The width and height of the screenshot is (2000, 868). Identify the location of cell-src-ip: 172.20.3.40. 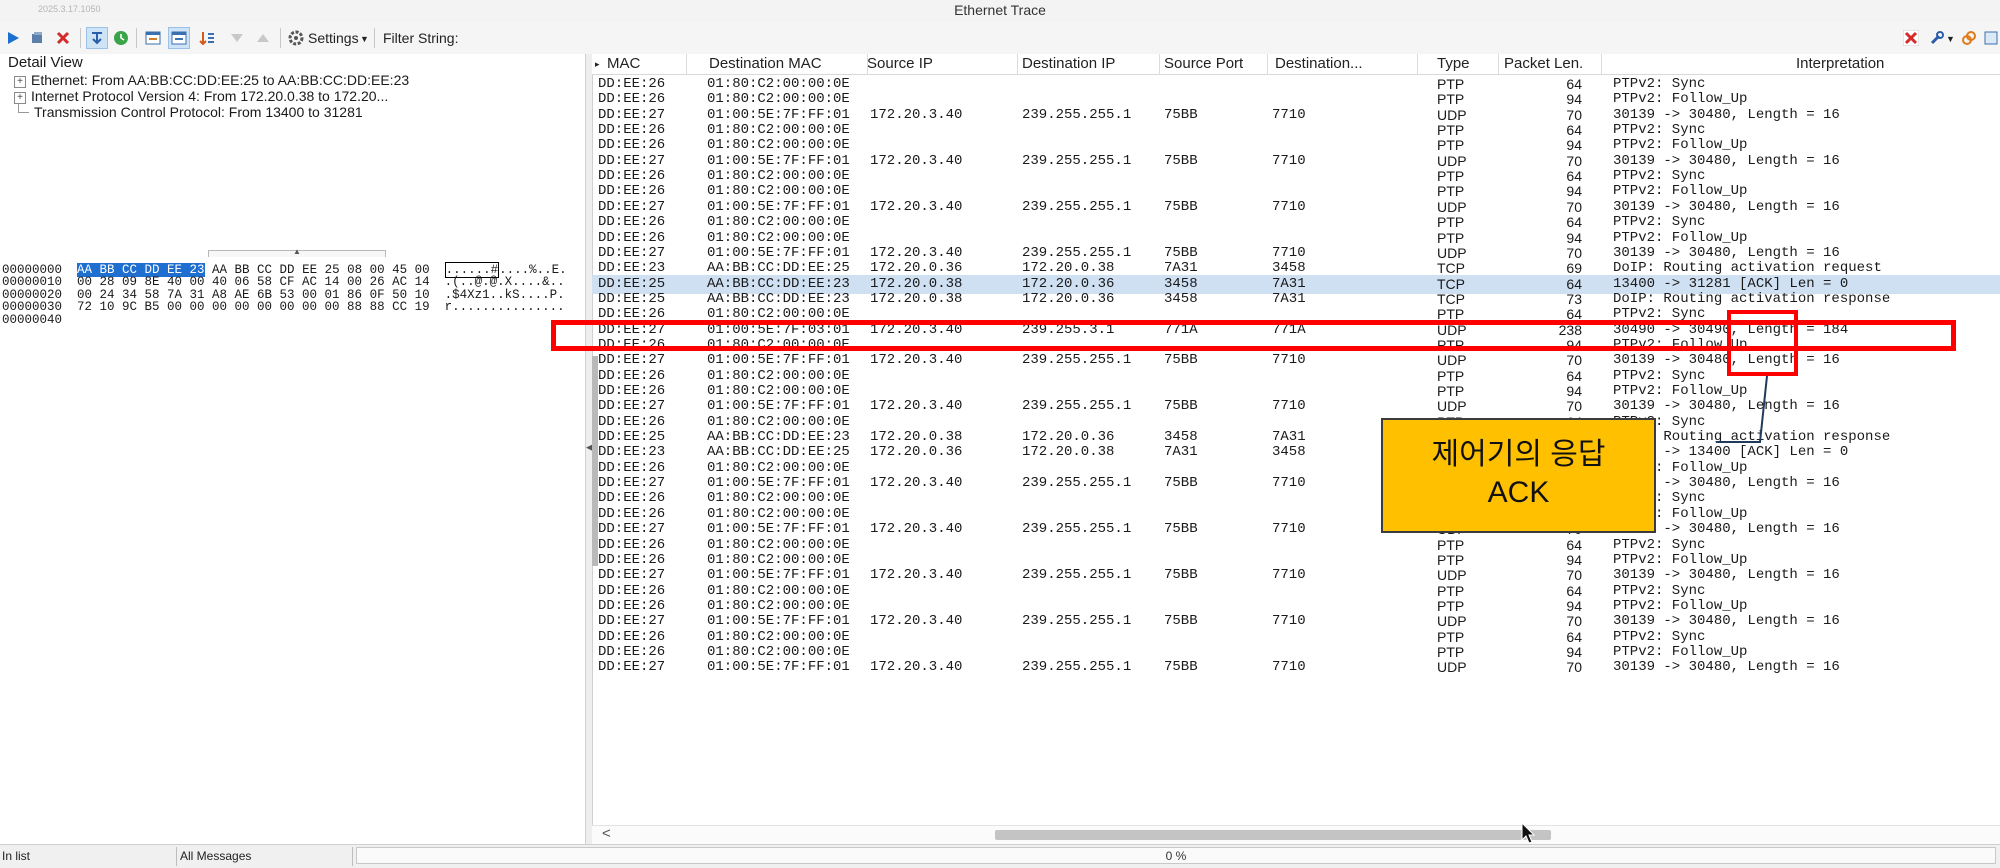
(916, 667).